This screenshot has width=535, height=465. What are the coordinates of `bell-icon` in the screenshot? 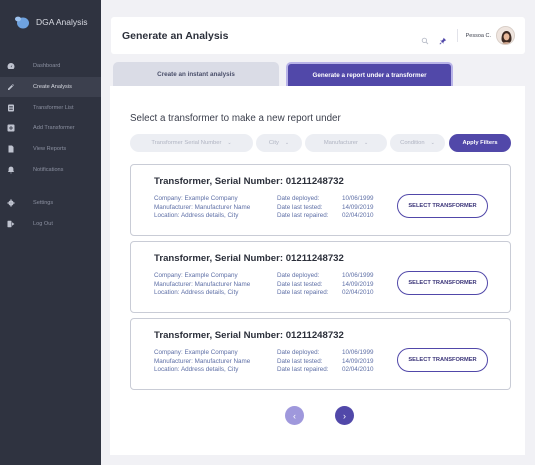 It's located at (11, 170).